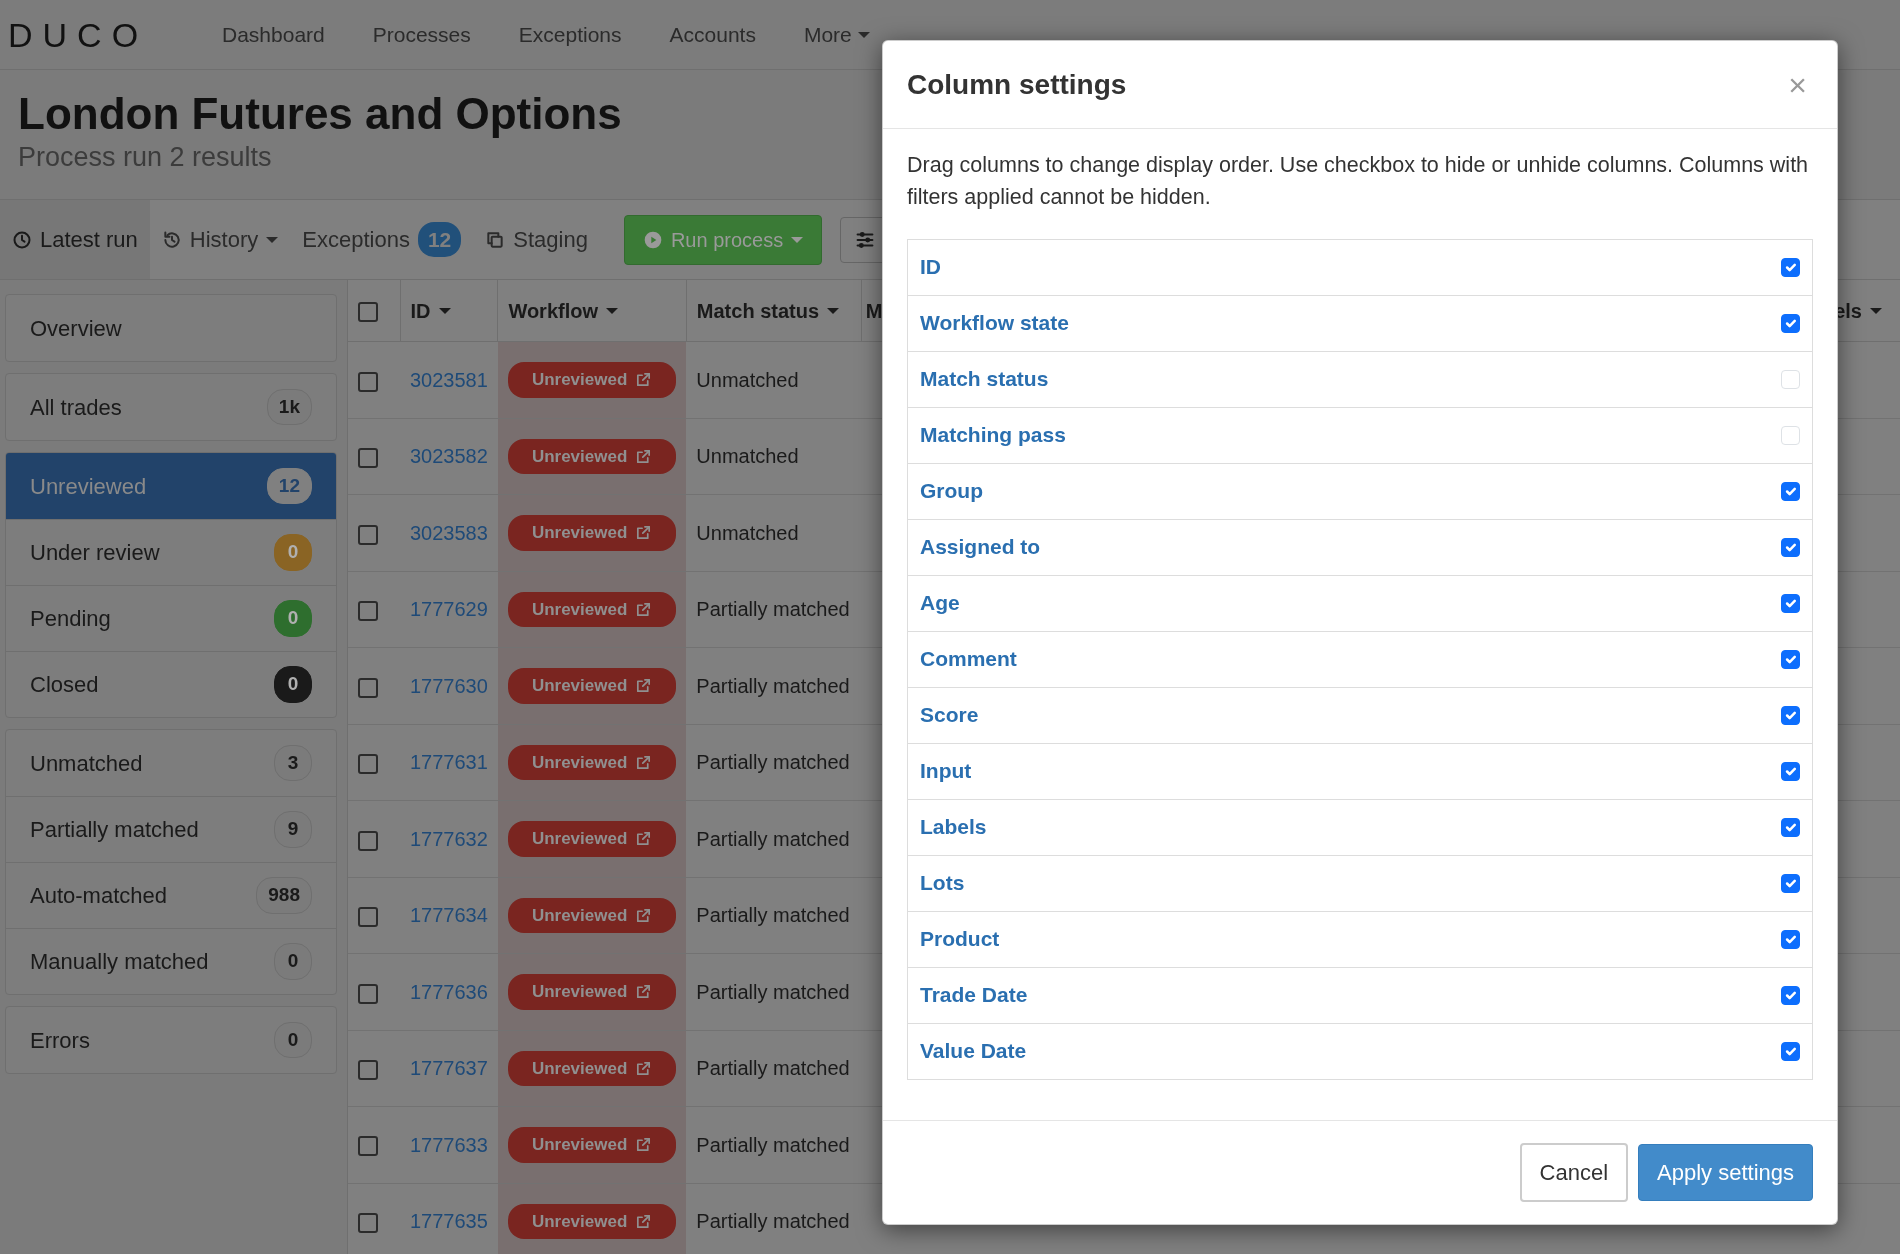 Image resolution: width=1900 pixels, height=1254 pixels. I want to click on tab: Staging, so click(536, 239).